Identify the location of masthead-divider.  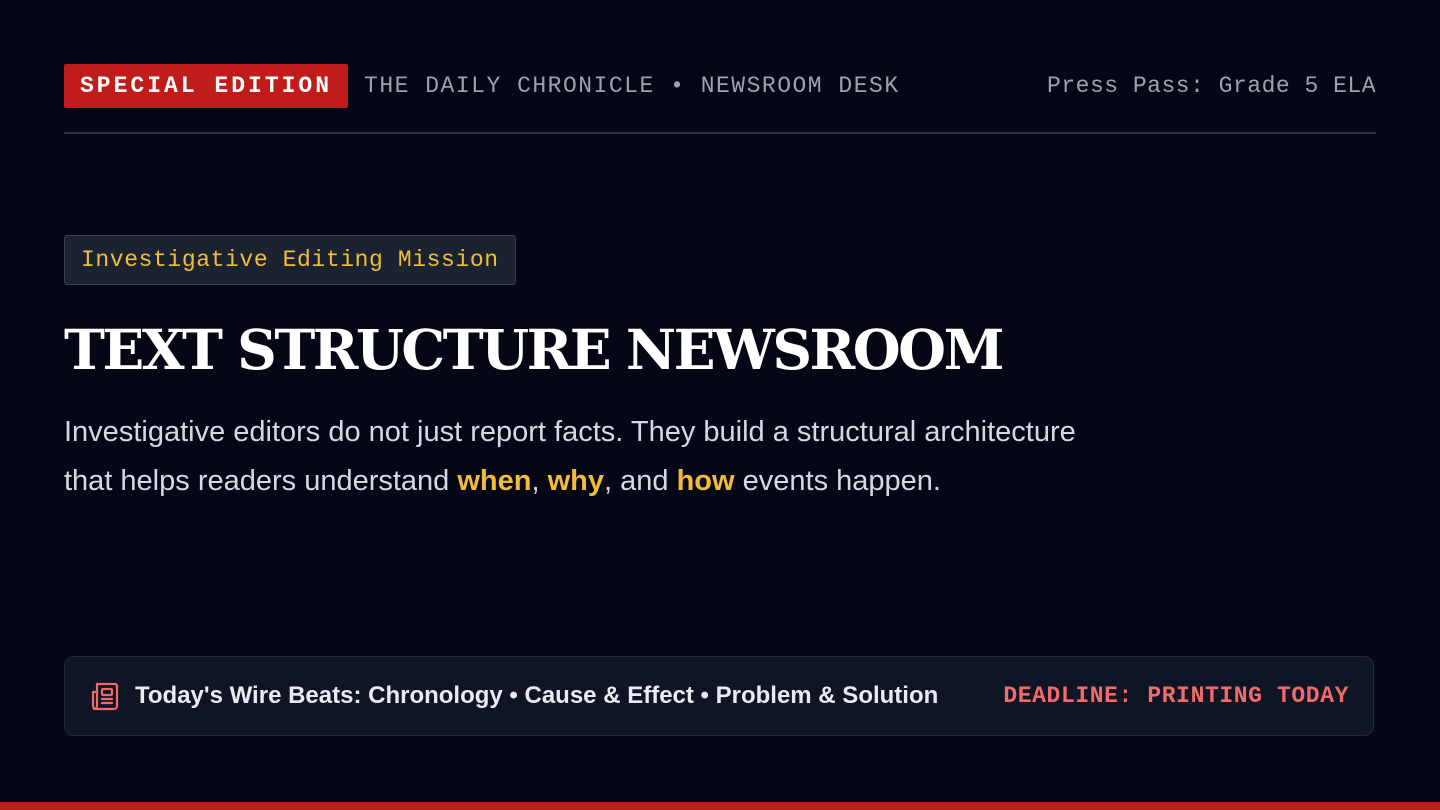
(720, 133).